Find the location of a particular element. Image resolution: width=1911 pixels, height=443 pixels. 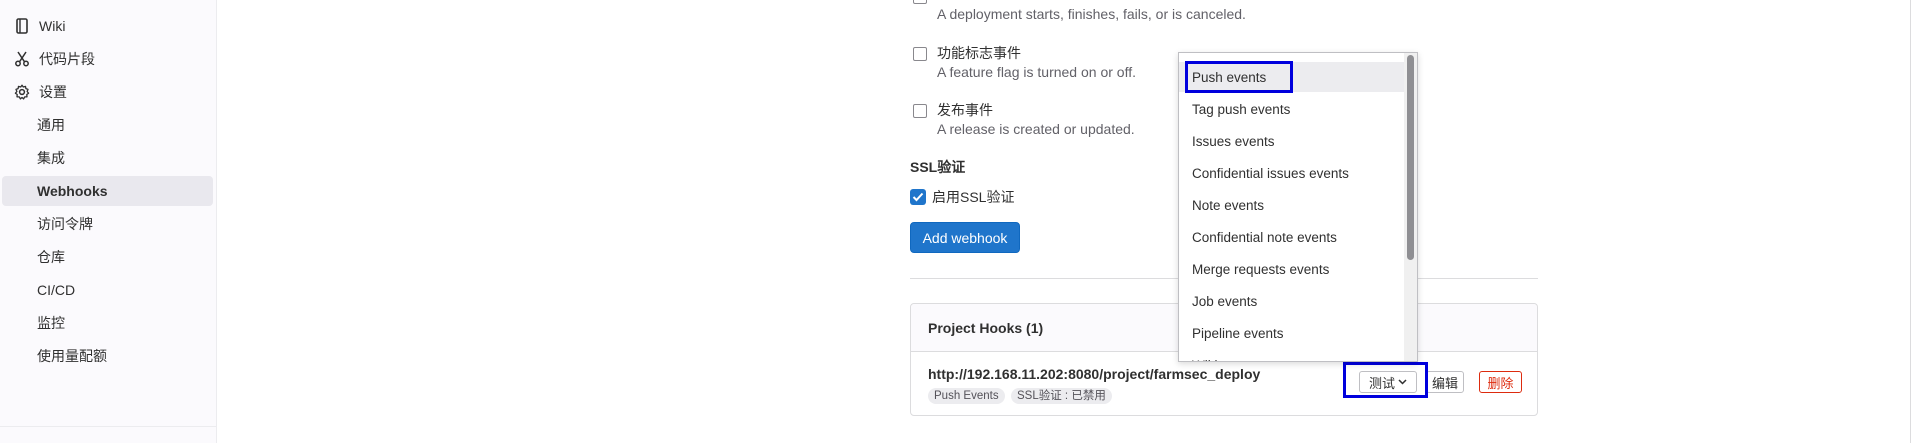

release-events-checkbox is located at coordinates (920, 111).